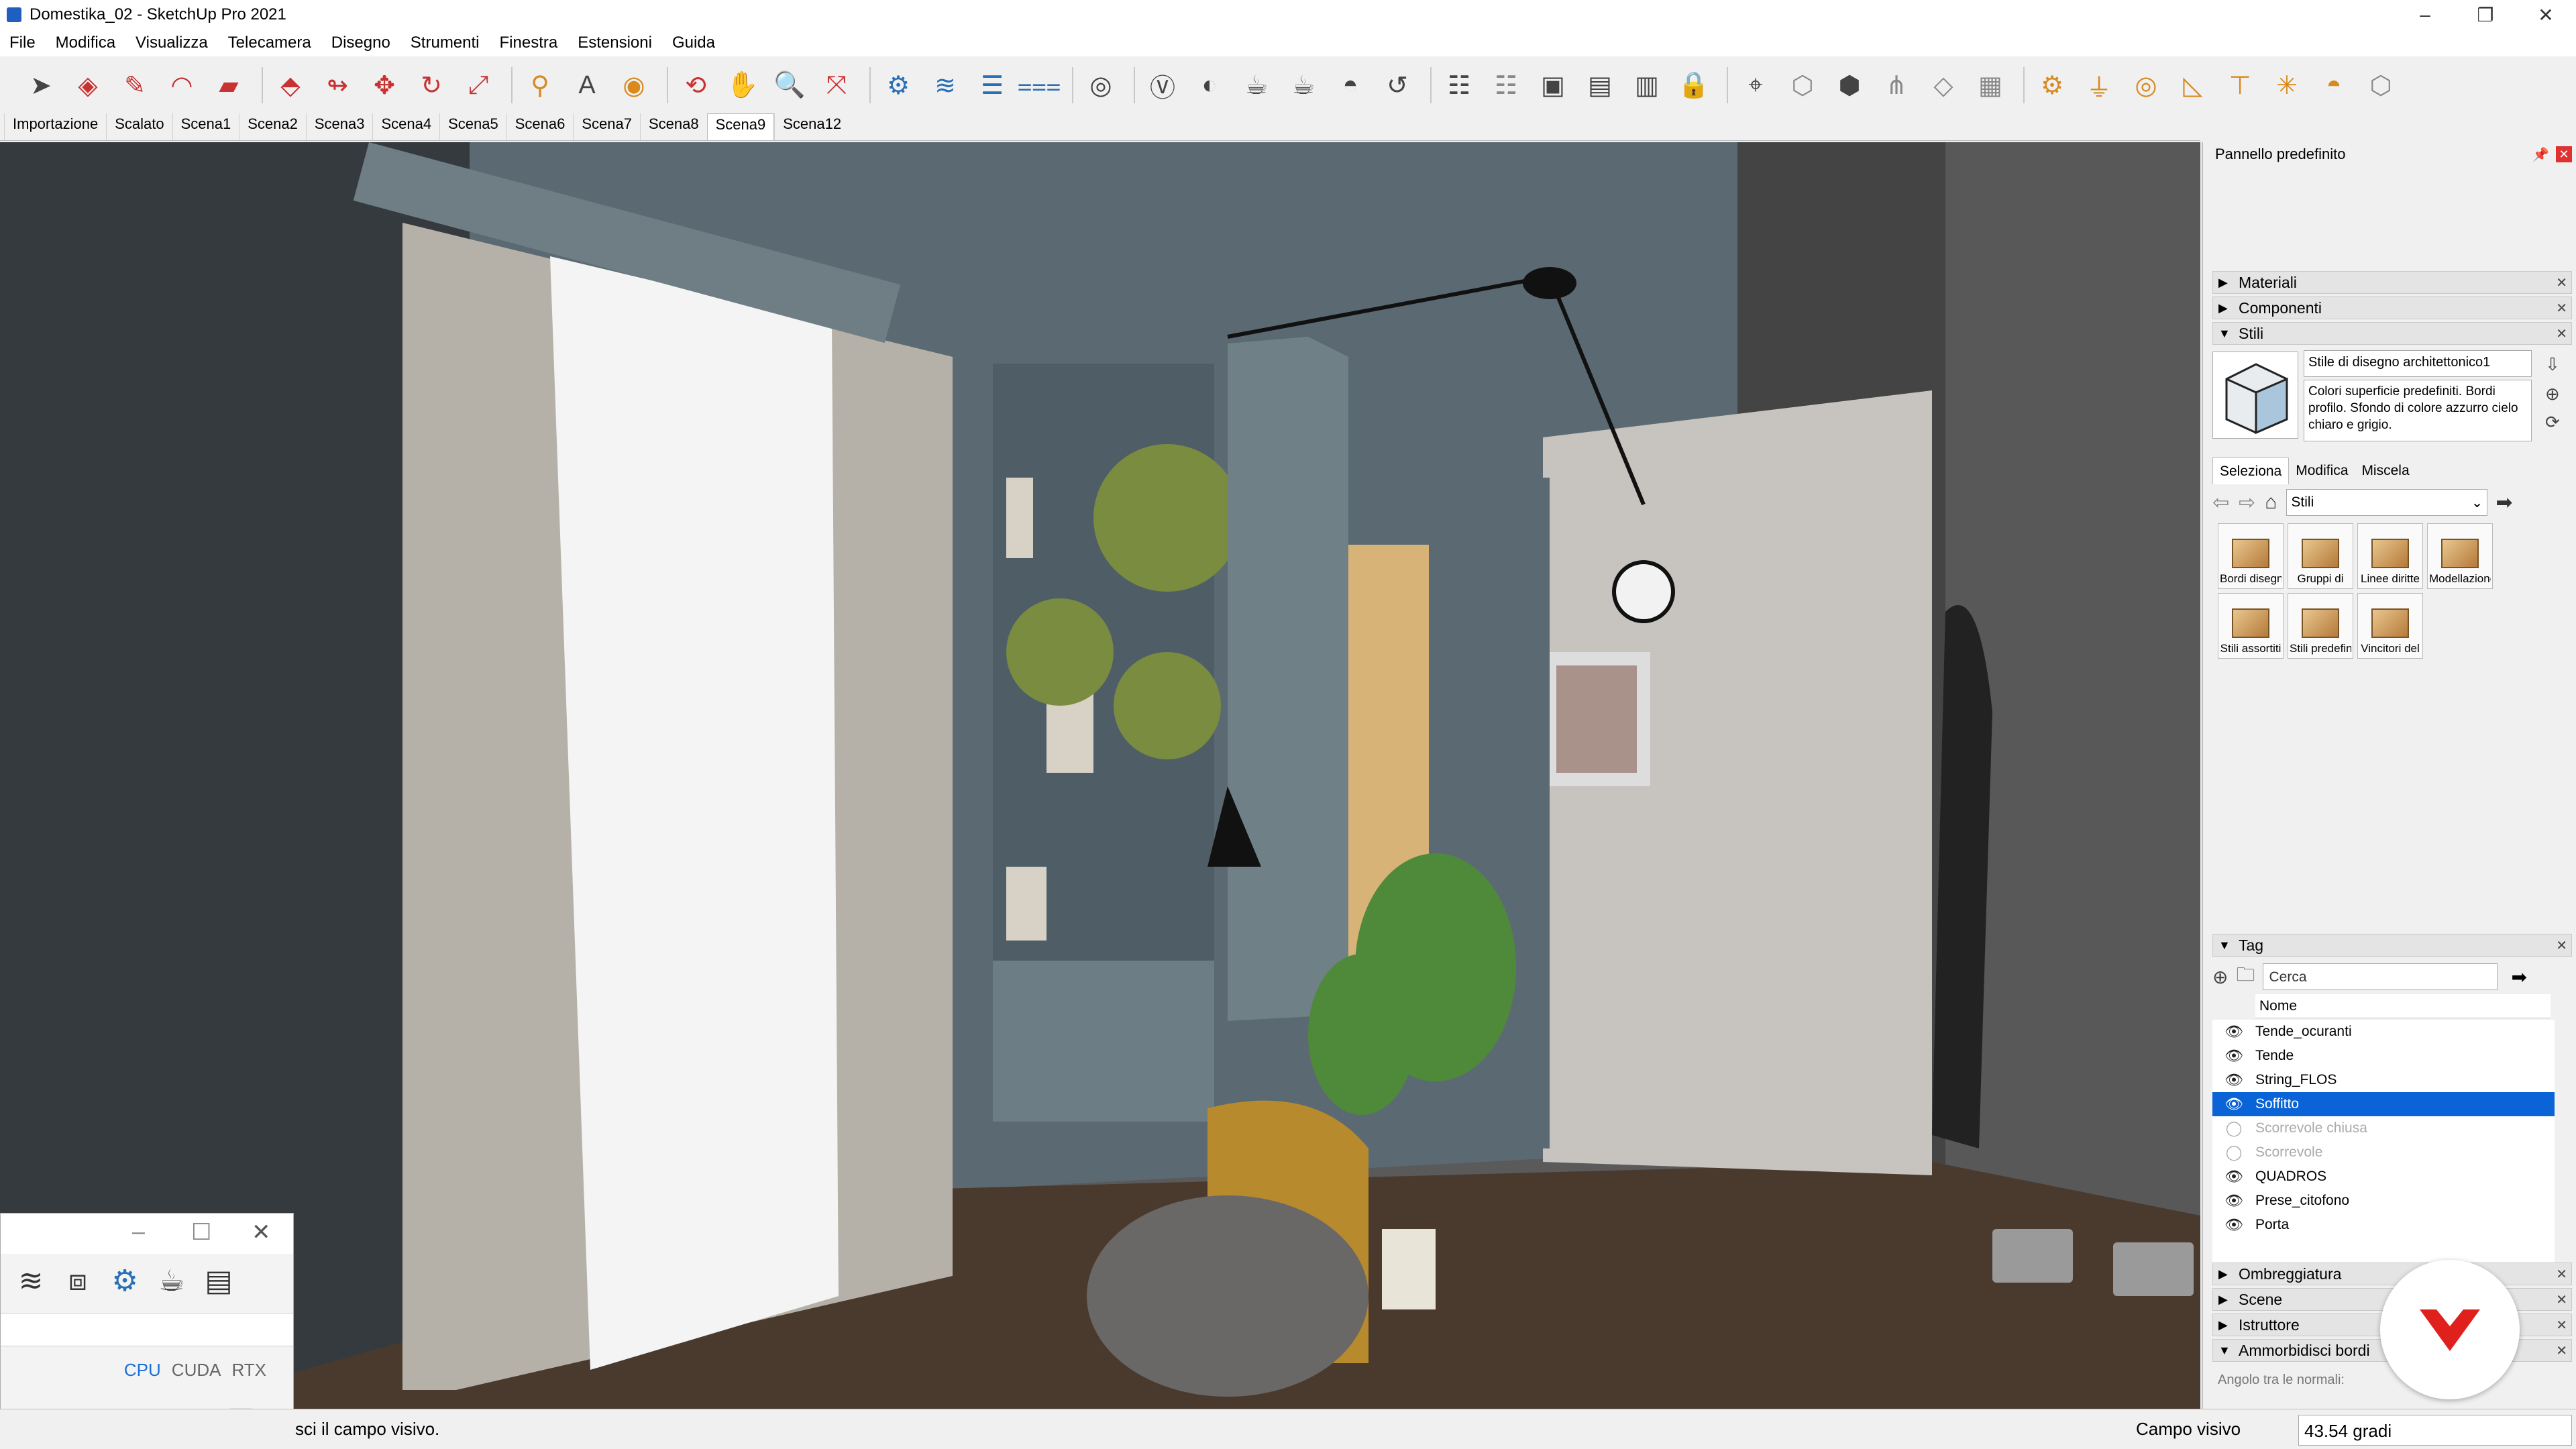 The width and height of the screenshot is (2576, 1449). Describe the element at coordinates (2271, 502) in the screenshot. I see `home-icon: ⌂` at that location.